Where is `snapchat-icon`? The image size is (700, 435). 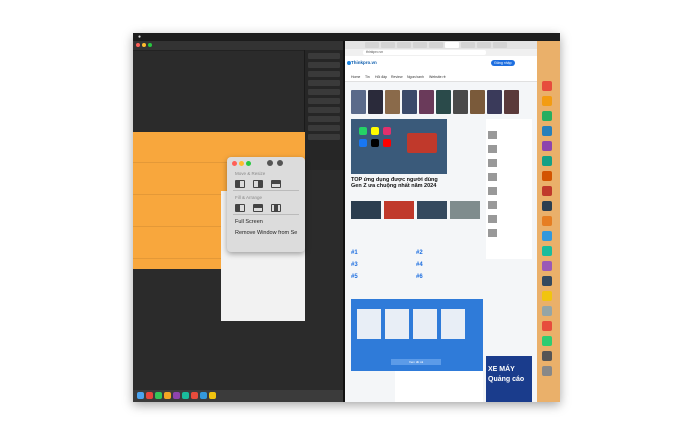
snapchat-icon is located at coordinates (375, 131).